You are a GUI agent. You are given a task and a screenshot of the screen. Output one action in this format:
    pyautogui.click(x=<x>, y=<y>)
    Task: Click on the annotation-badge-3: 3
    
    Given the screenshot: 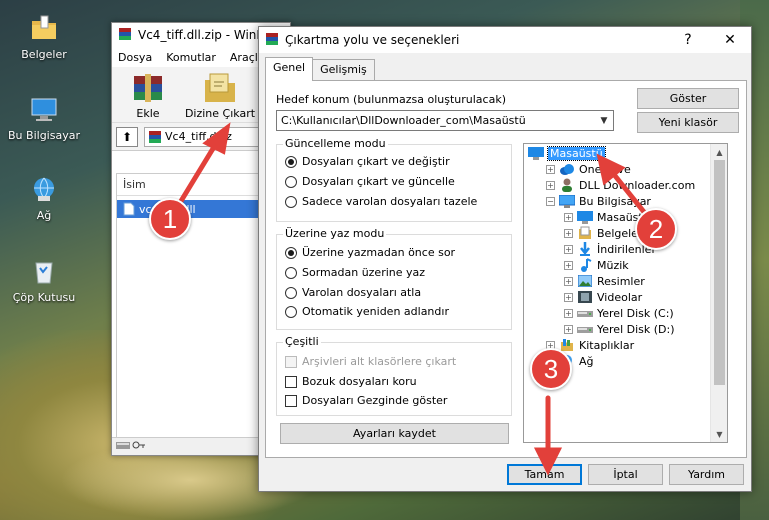 What is the action you would take?
    pyautogui.click(x=551, y=369)
    